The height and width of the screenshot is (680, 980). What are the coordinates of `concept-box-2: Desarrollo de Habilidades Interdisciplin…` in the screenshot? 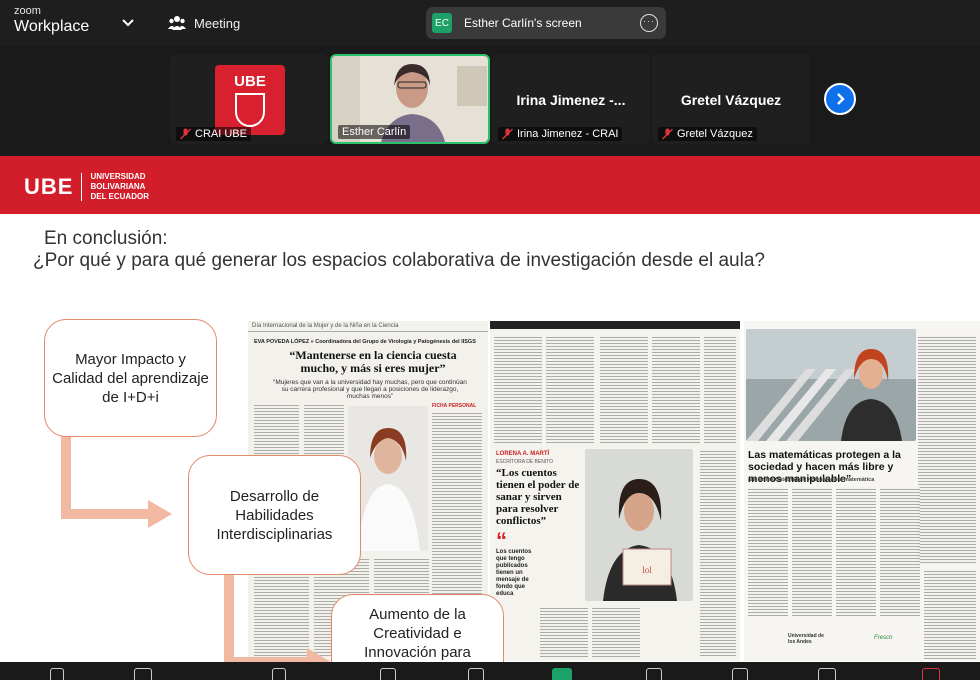 It's located at (274, 515).